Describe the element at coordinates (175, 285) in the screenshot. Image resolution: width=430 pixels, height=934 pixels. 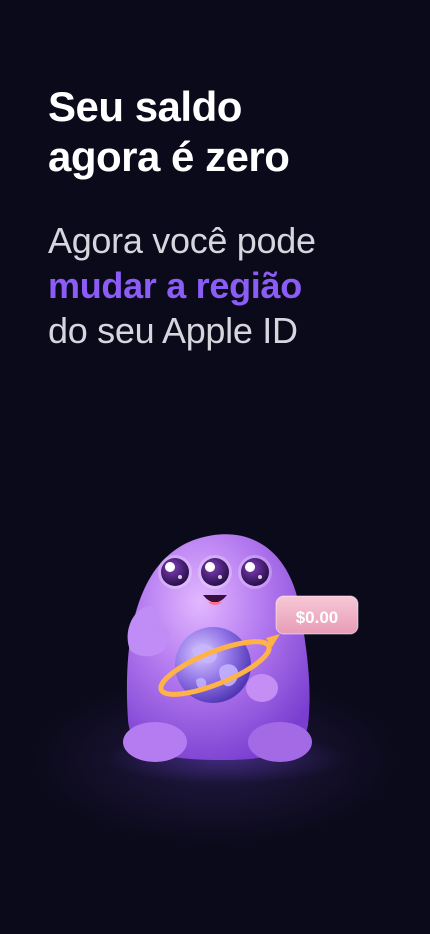
I see `subtitle-highlight: mudar a região` at that location.